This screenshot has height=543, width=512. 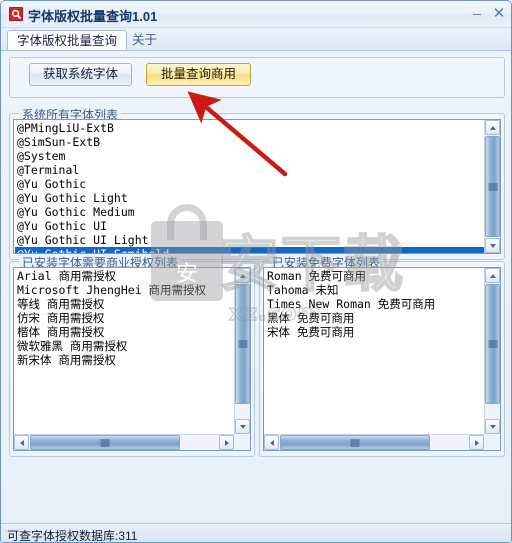 I want to click on list-item: @Yu Gothic Medium, so click(x=250, y=212).